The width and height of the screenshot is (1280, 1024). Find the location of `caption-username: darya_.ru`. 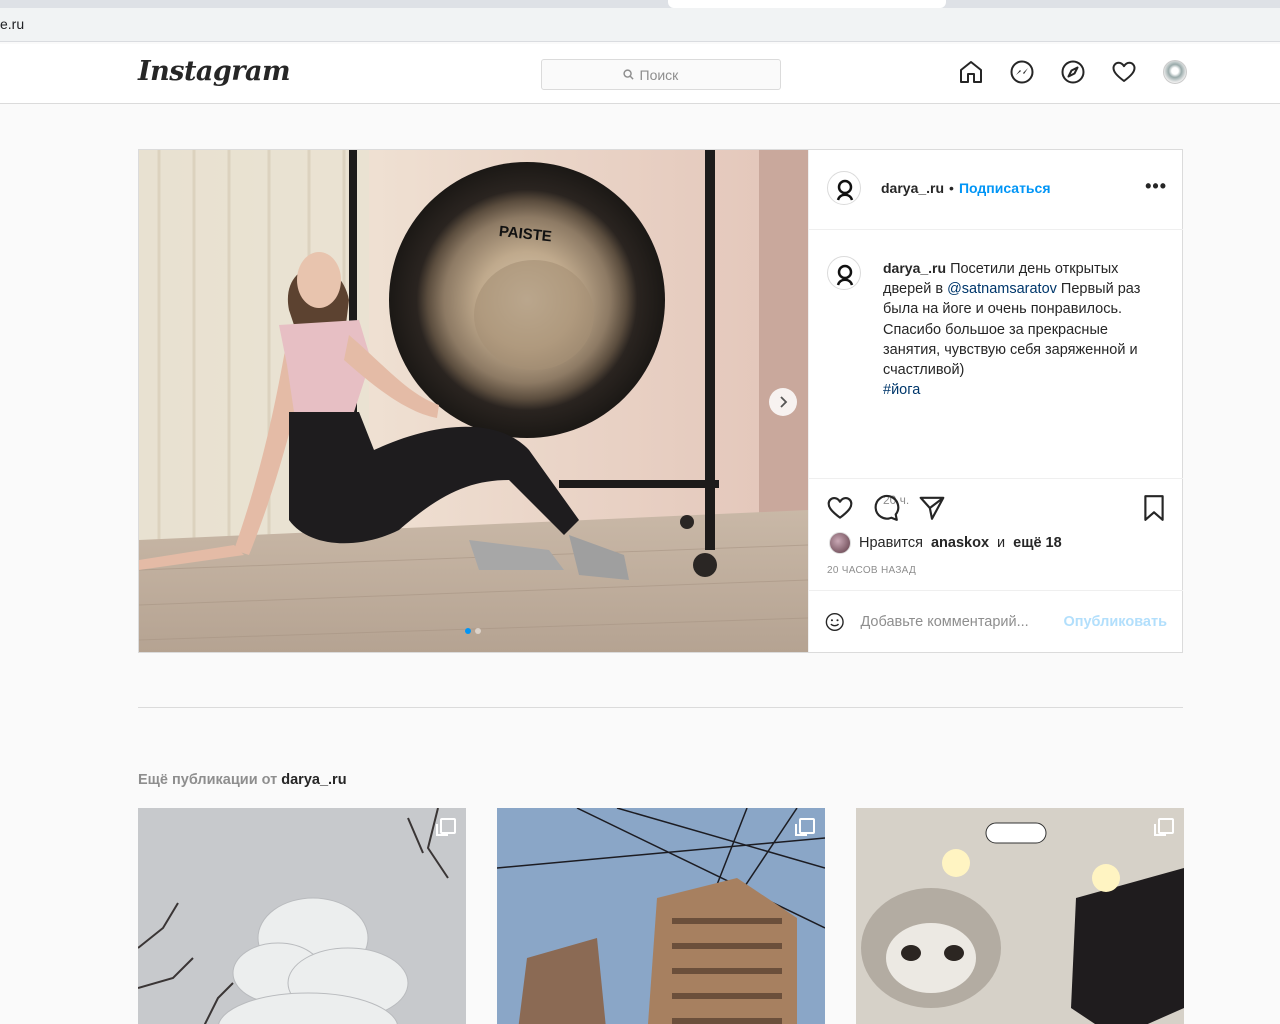

caption-username: darya_.ru is located at coordinates (914, 268).